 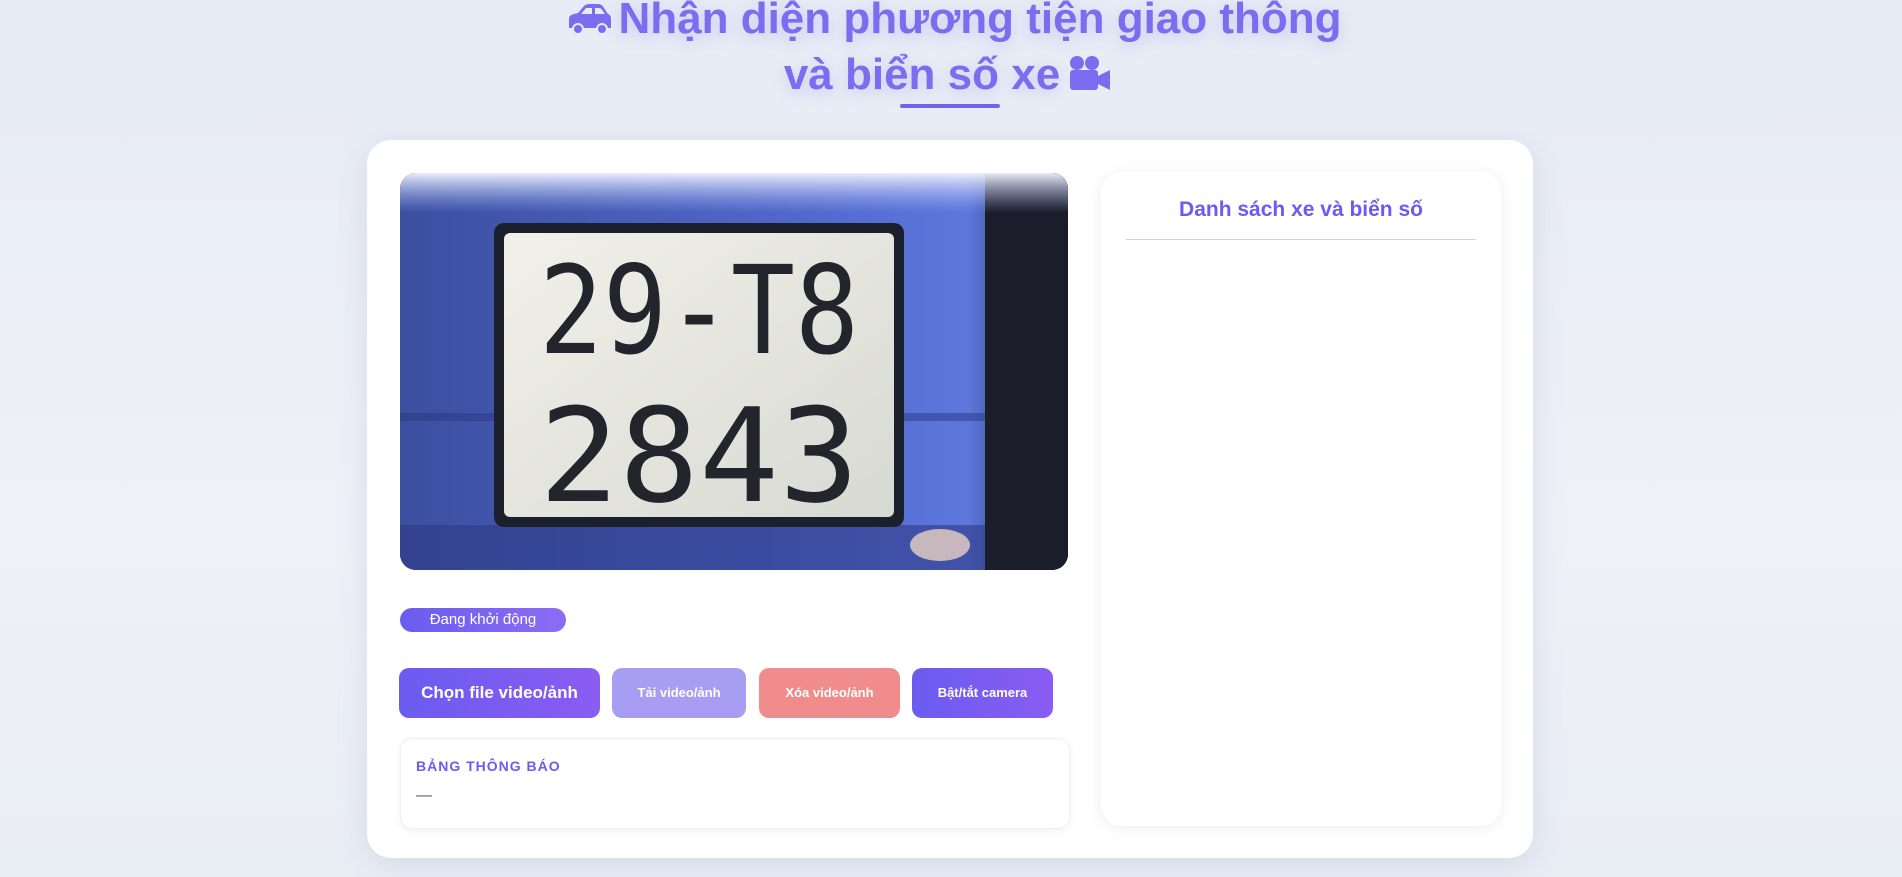 What do you see at coordinates (589, 24) in the screenshot?
I see `car-icon` at bounding box center [589, 24].